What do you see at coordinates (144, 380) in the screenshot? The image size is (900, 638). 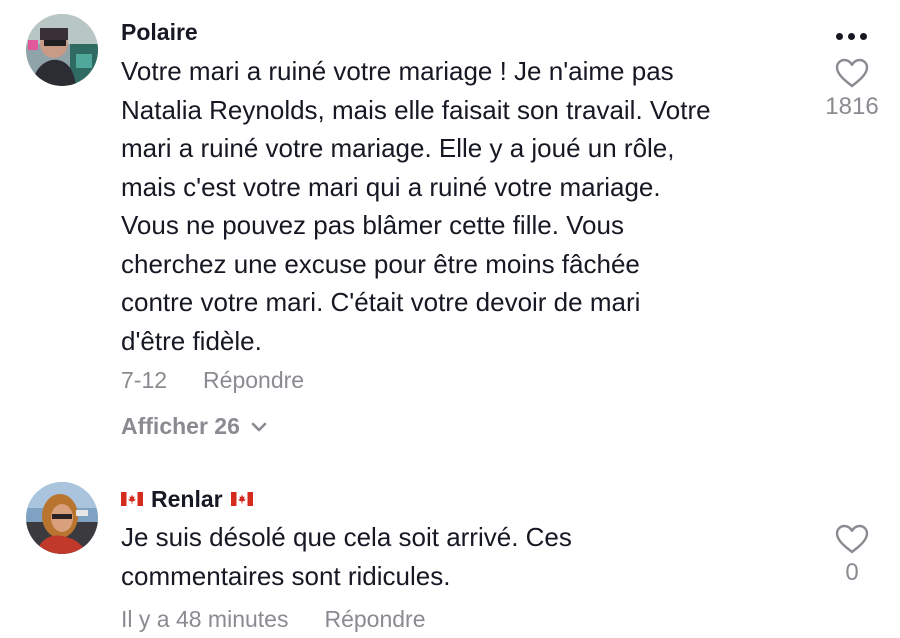 I see `comment-date: 7-12` at bounding box center [144, 380].